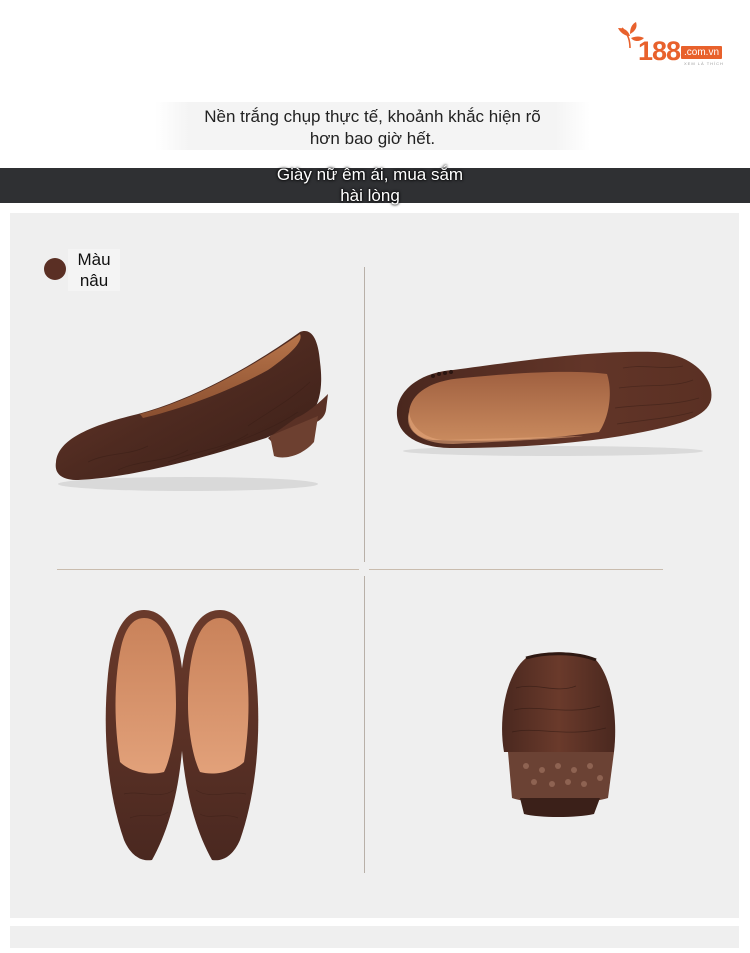  What do you see at coordinates (374, 937) in the screenshot?
I see `bottom-strip` at bounding box center [374, 937].